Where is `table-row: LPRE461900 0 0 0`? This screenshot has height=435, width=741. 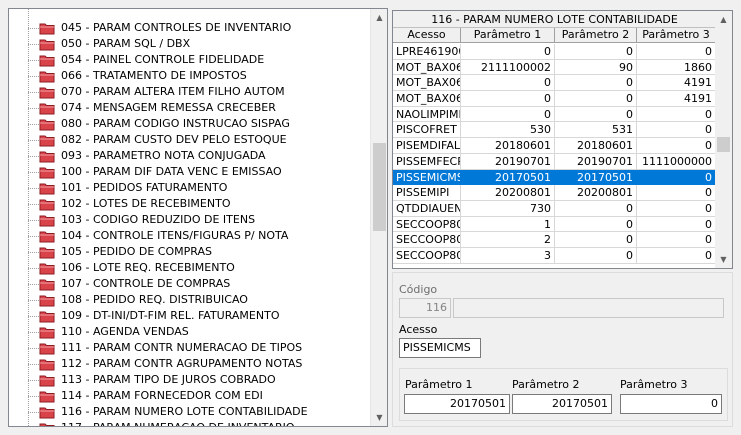
table-row: LPRE461900 0 0 0 is located at coordinates (554, 52).